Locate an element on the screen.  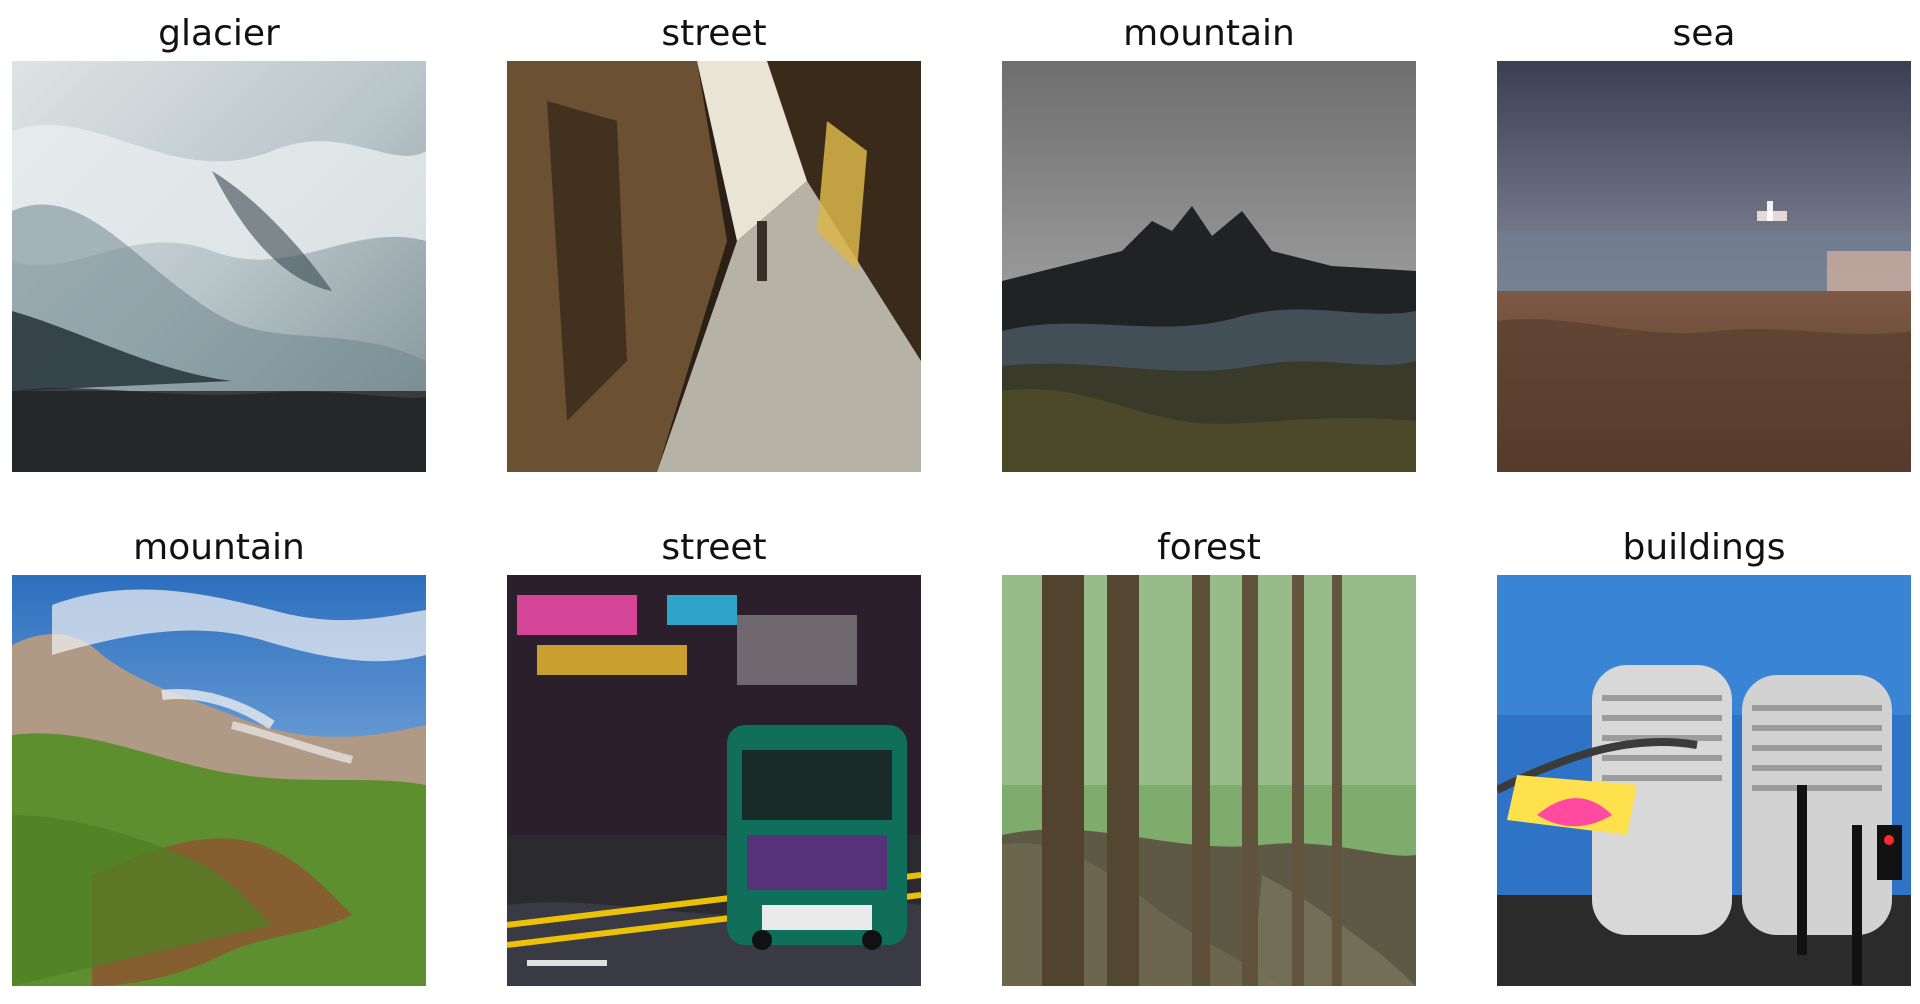
sea-image is located at coordinates (1704, 266).